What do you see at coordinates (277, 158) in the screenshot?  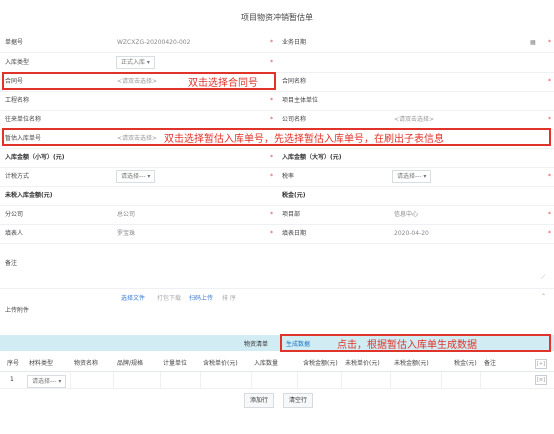 I see `form-row-amount: 入库金额（小写）(元) * 入库金额（大写）(元)` at bounding box center [277, 158].